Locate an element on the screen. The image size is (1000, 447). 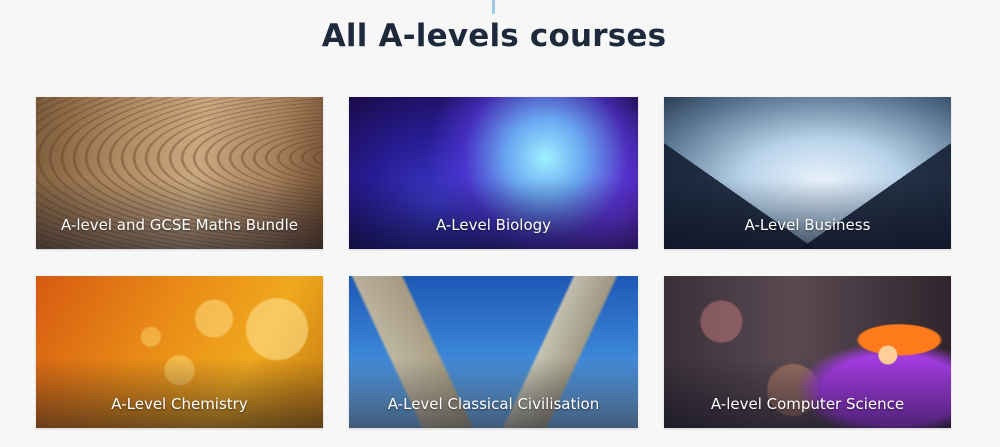
course-card-label: A-level and GCSE Maths Bundle is located at coordinates (179, 225).